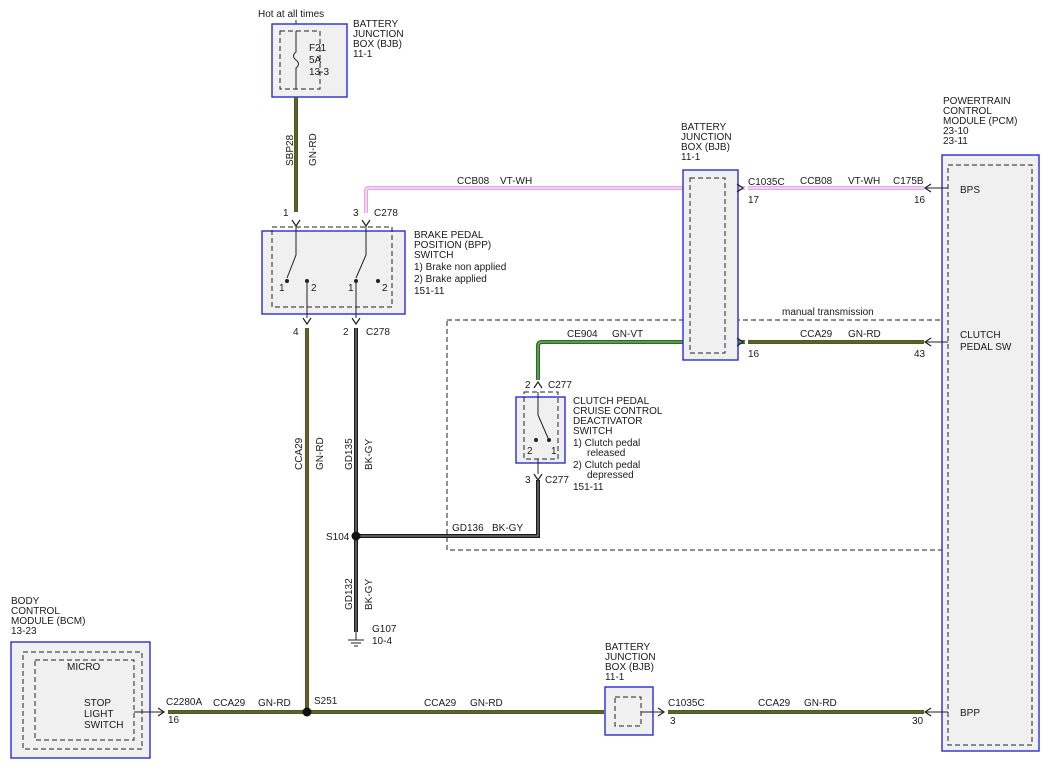 The image size is (1050, 770). Describe the element at coordinates (356, 536) in the screenshot. I see `splice-s104` at that location.